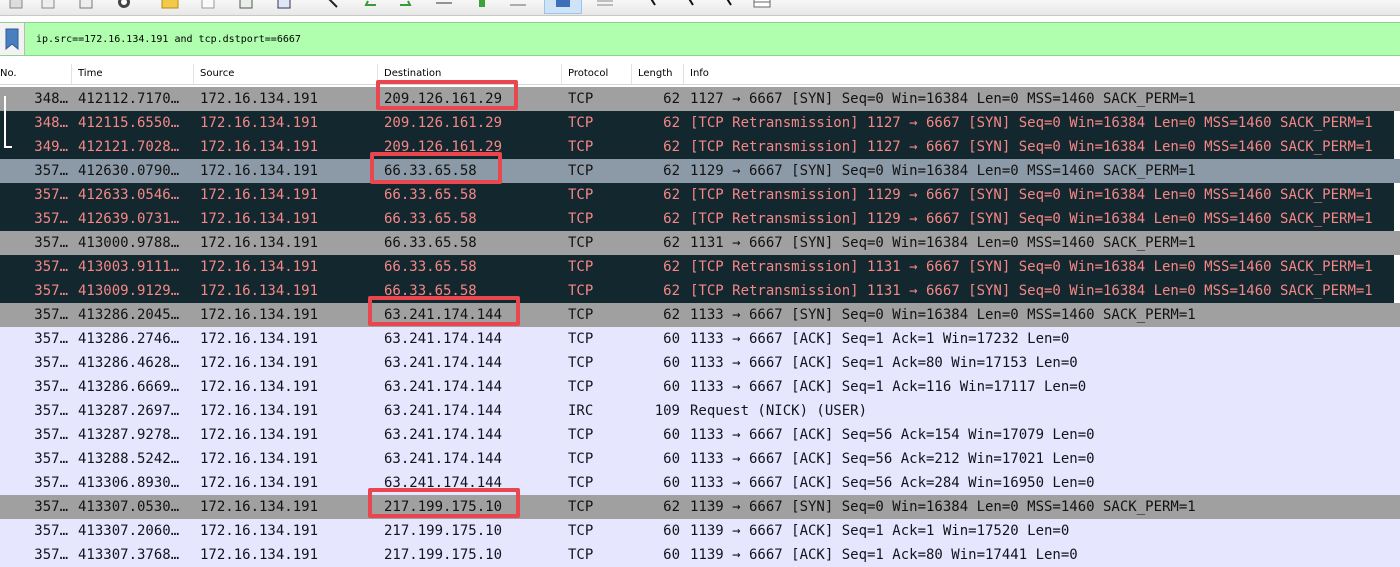  I want to click on go-back-arrow-icon, so click(370, 5).